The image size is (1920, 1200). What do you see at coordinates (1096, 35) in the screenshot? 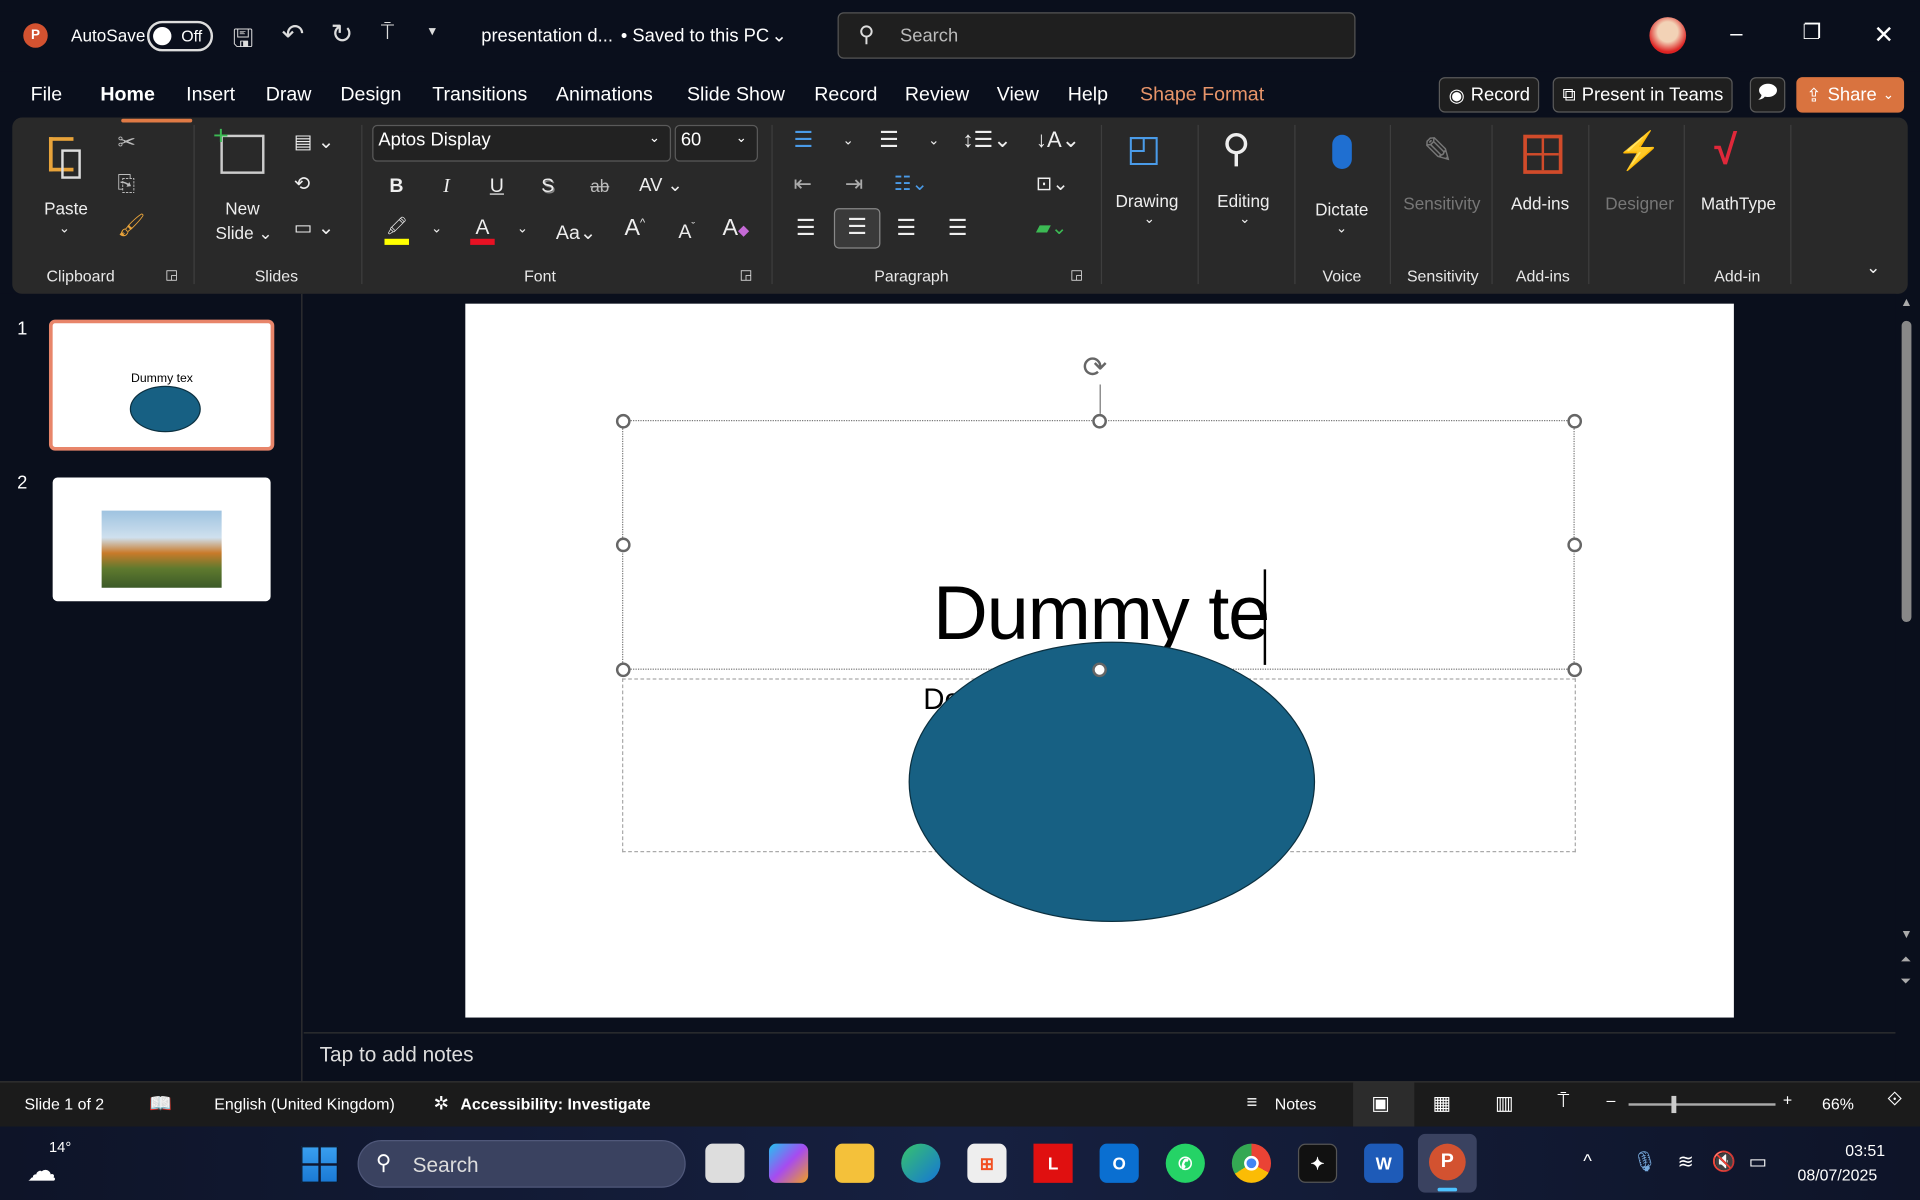
I see `search-box: ⚲ Search` at bounding box center [1096, 35].